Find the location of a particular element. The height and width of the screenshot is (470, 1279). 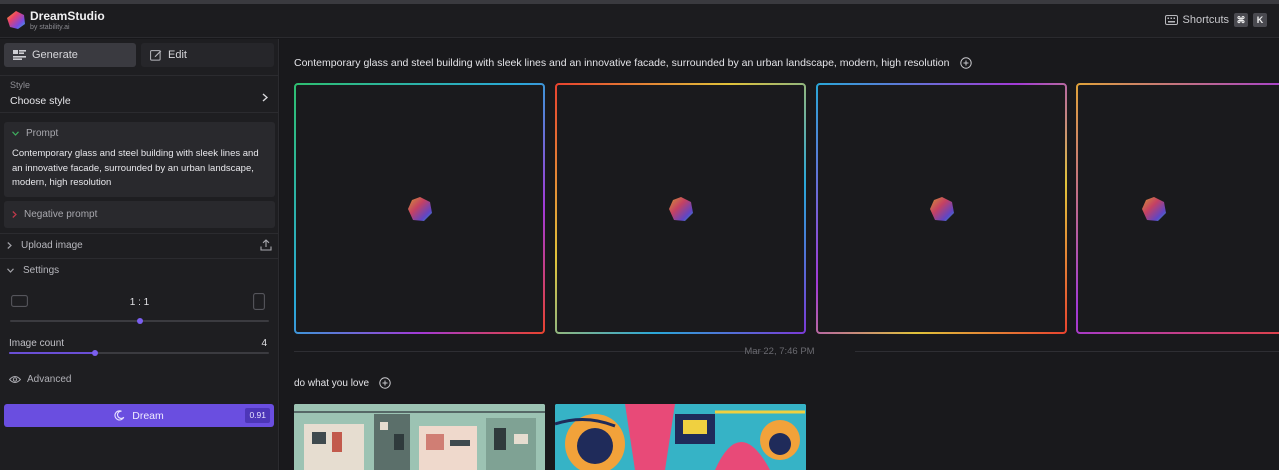

style-label: Style is located at coordinates (20, 85).